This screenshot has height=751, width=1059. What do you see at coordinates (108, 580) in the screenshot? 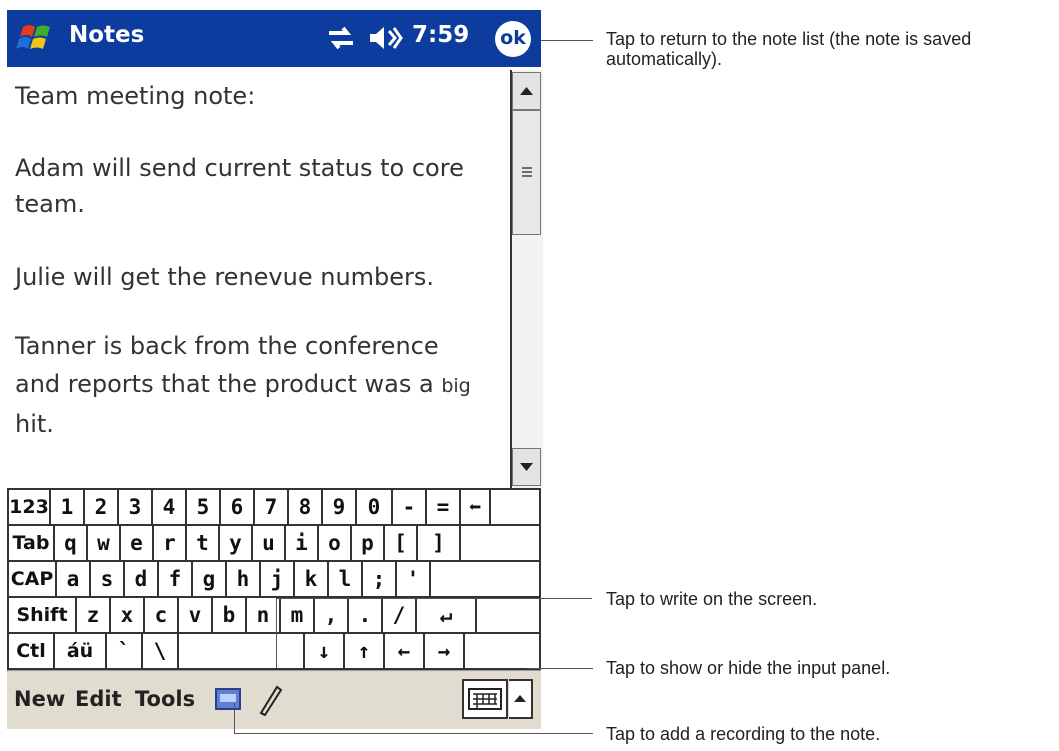
I see `key-s: s` at bounding box center [108, 580].